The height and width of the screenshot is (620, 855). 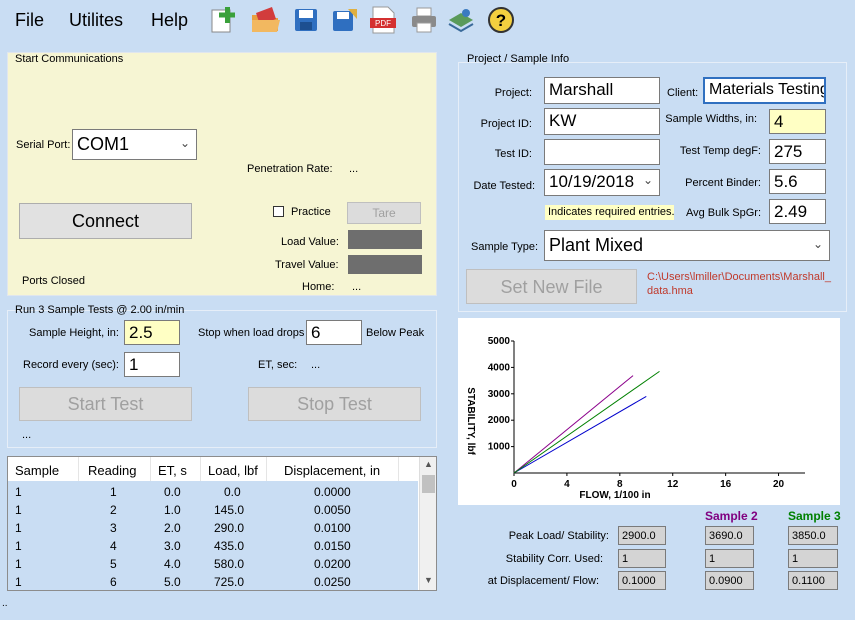 I want to click on print-icon, so click(x=424, y=20).